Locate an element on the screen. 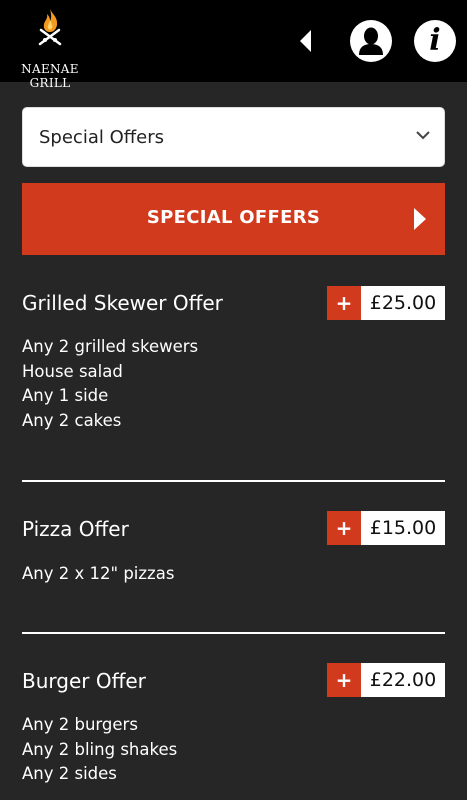 This screenshot has width=467, height=800. offer-description: Any 2 x 12" pizzas is located at coordinates (98, 574).